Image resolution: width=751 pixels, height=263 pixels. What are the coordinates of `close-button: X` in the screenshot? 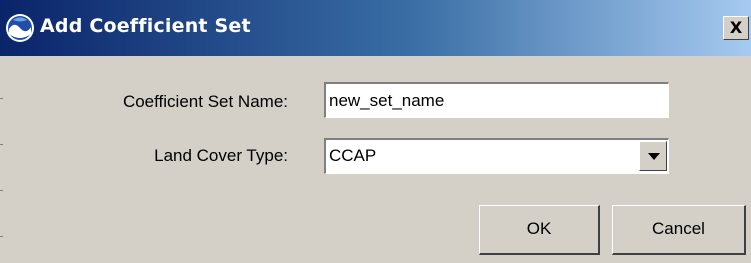 It's located at (736, 28).